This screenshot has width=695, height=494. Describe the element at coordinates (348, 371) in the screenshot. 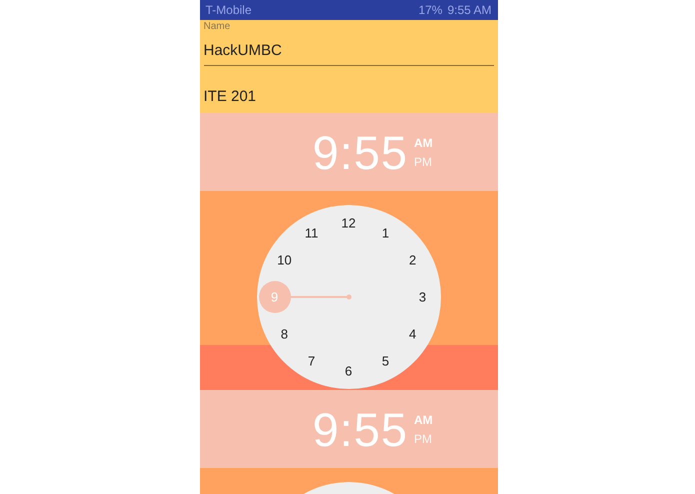

I see `dial-number: 6` at that location.